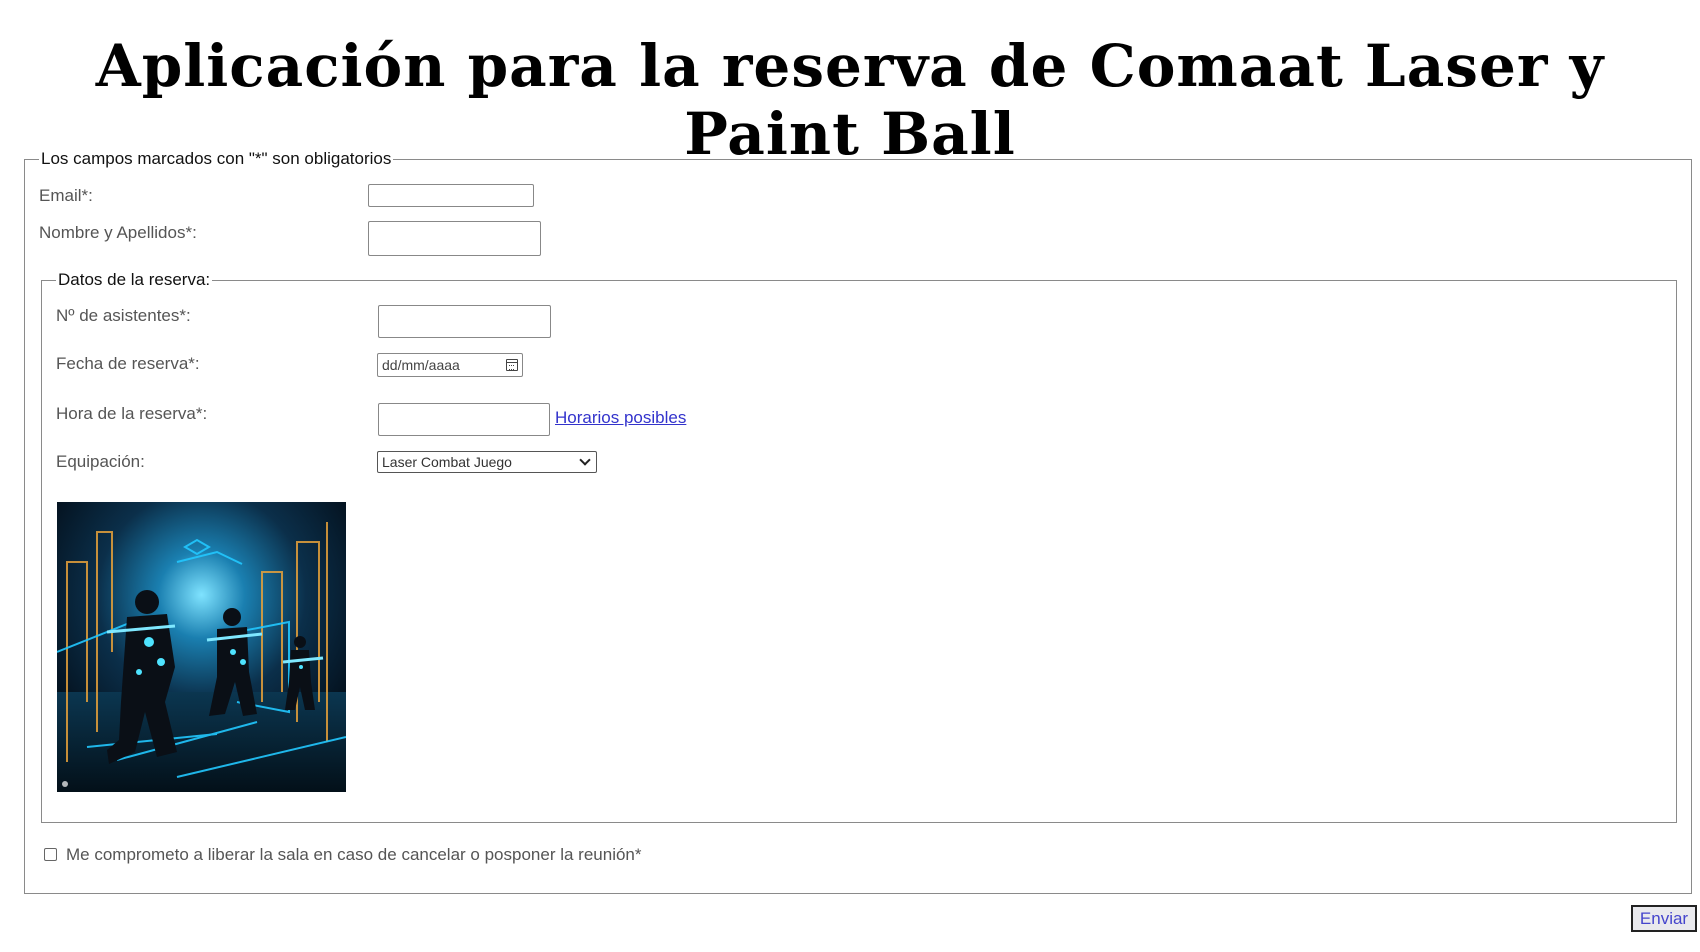 The image size is (1700, 952). Describe the element at coordinates (66, 195) in the screenshot. I see `email-label: Email*:` at that location.